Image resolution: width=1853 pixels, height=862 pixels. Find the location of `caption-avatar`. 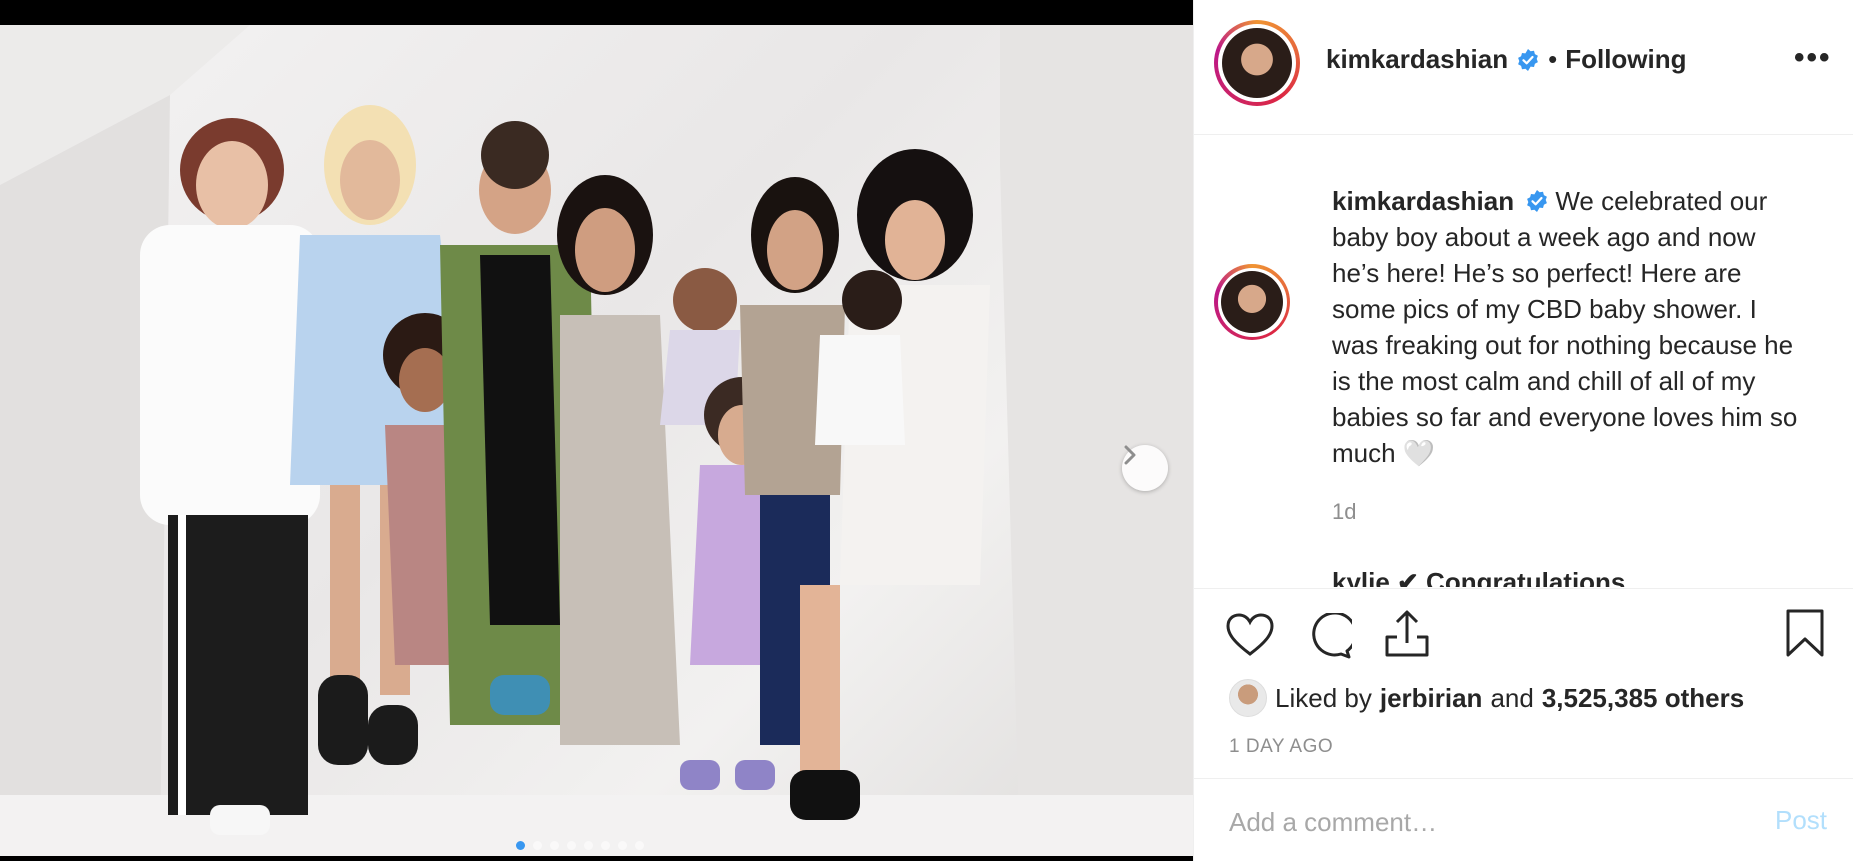

caption-avatar is located at coordinates (1252, 302).